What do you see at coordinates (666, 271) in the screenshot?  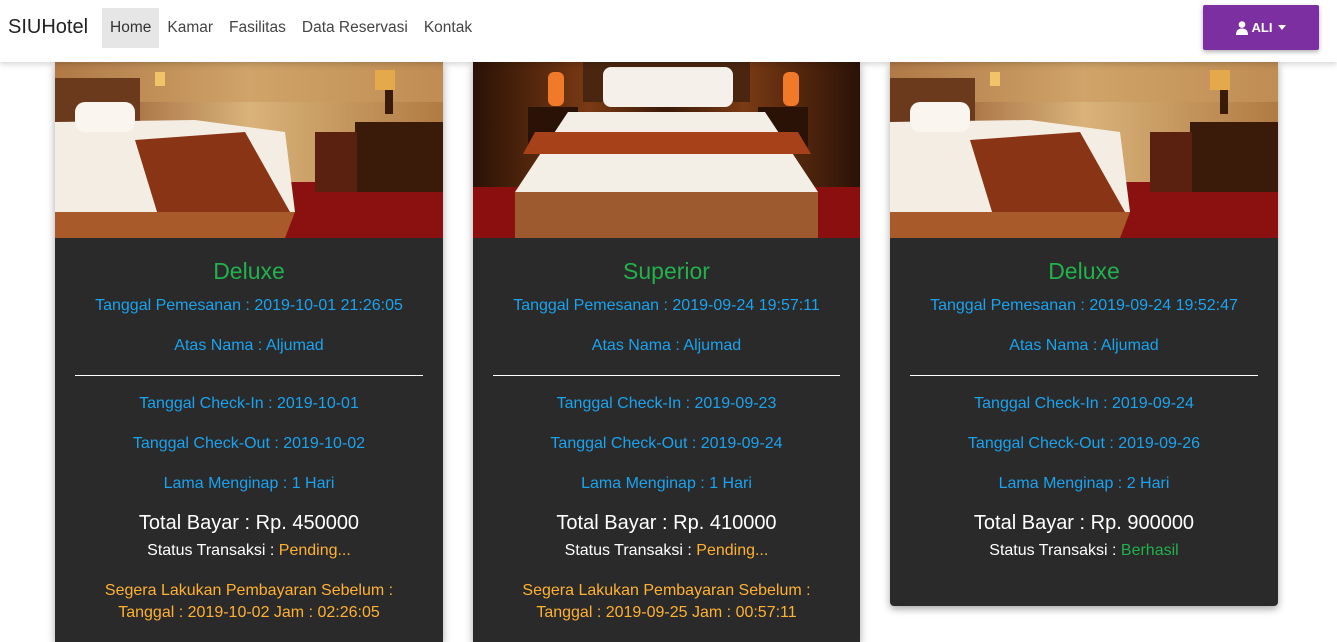 I see `room-type: Superior` at bounding box center [666, 271].